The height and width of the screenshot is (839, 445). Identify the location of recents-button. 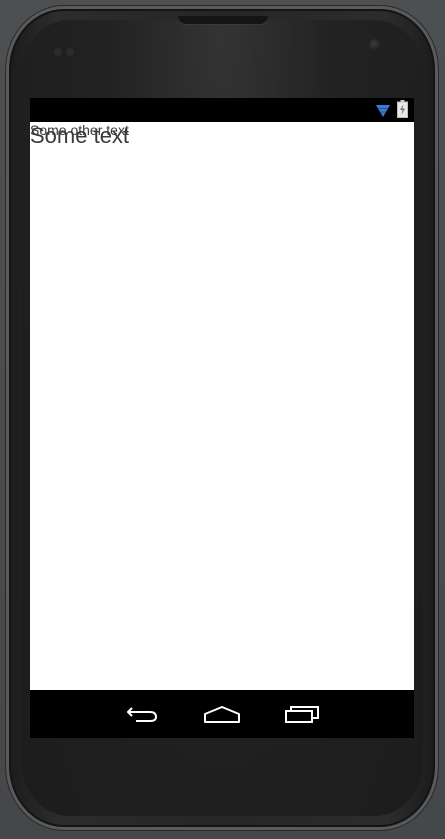
(302, 714).